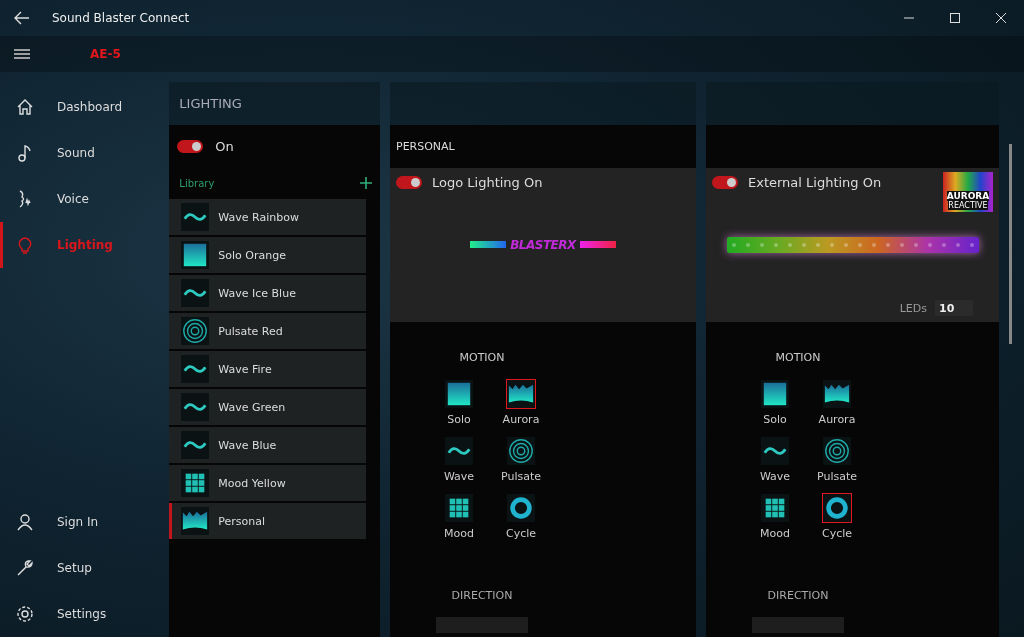 The height and width of the screenshot is (637, 1024). What do you see at coordinates (268, 369) in the screenshot?
I see `library-item: Wave Fire` at bounding box center [268, 369].